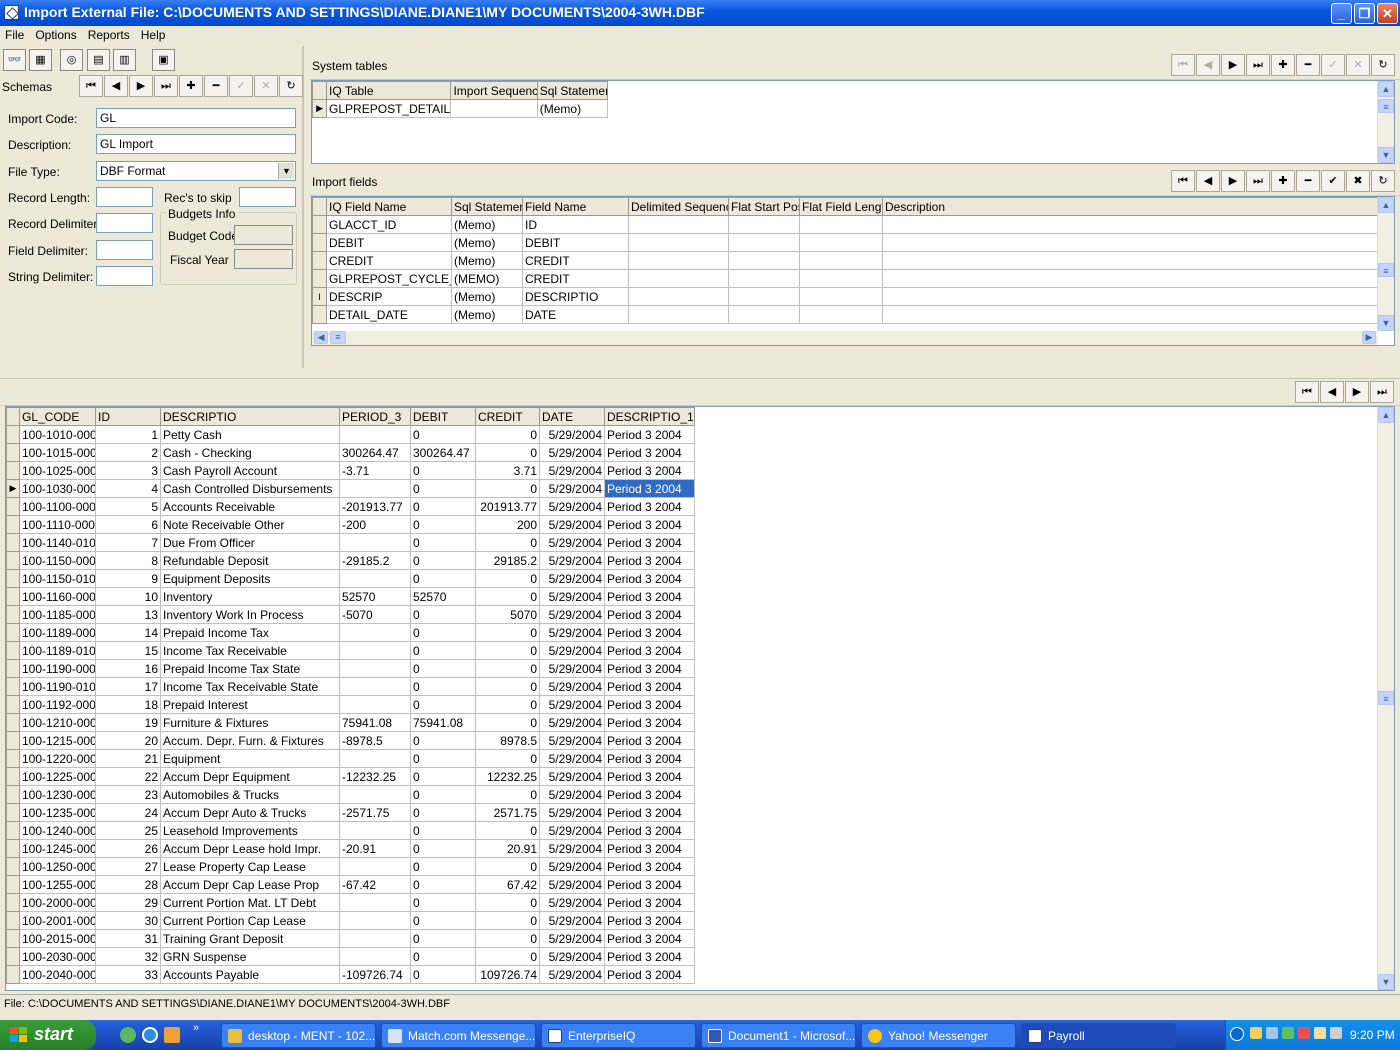 This screenshot has height=1050, width=1400. Describe the element at coordinates (375, 812) in the screenshot. I see `table-cell: -2571.75` at that location.